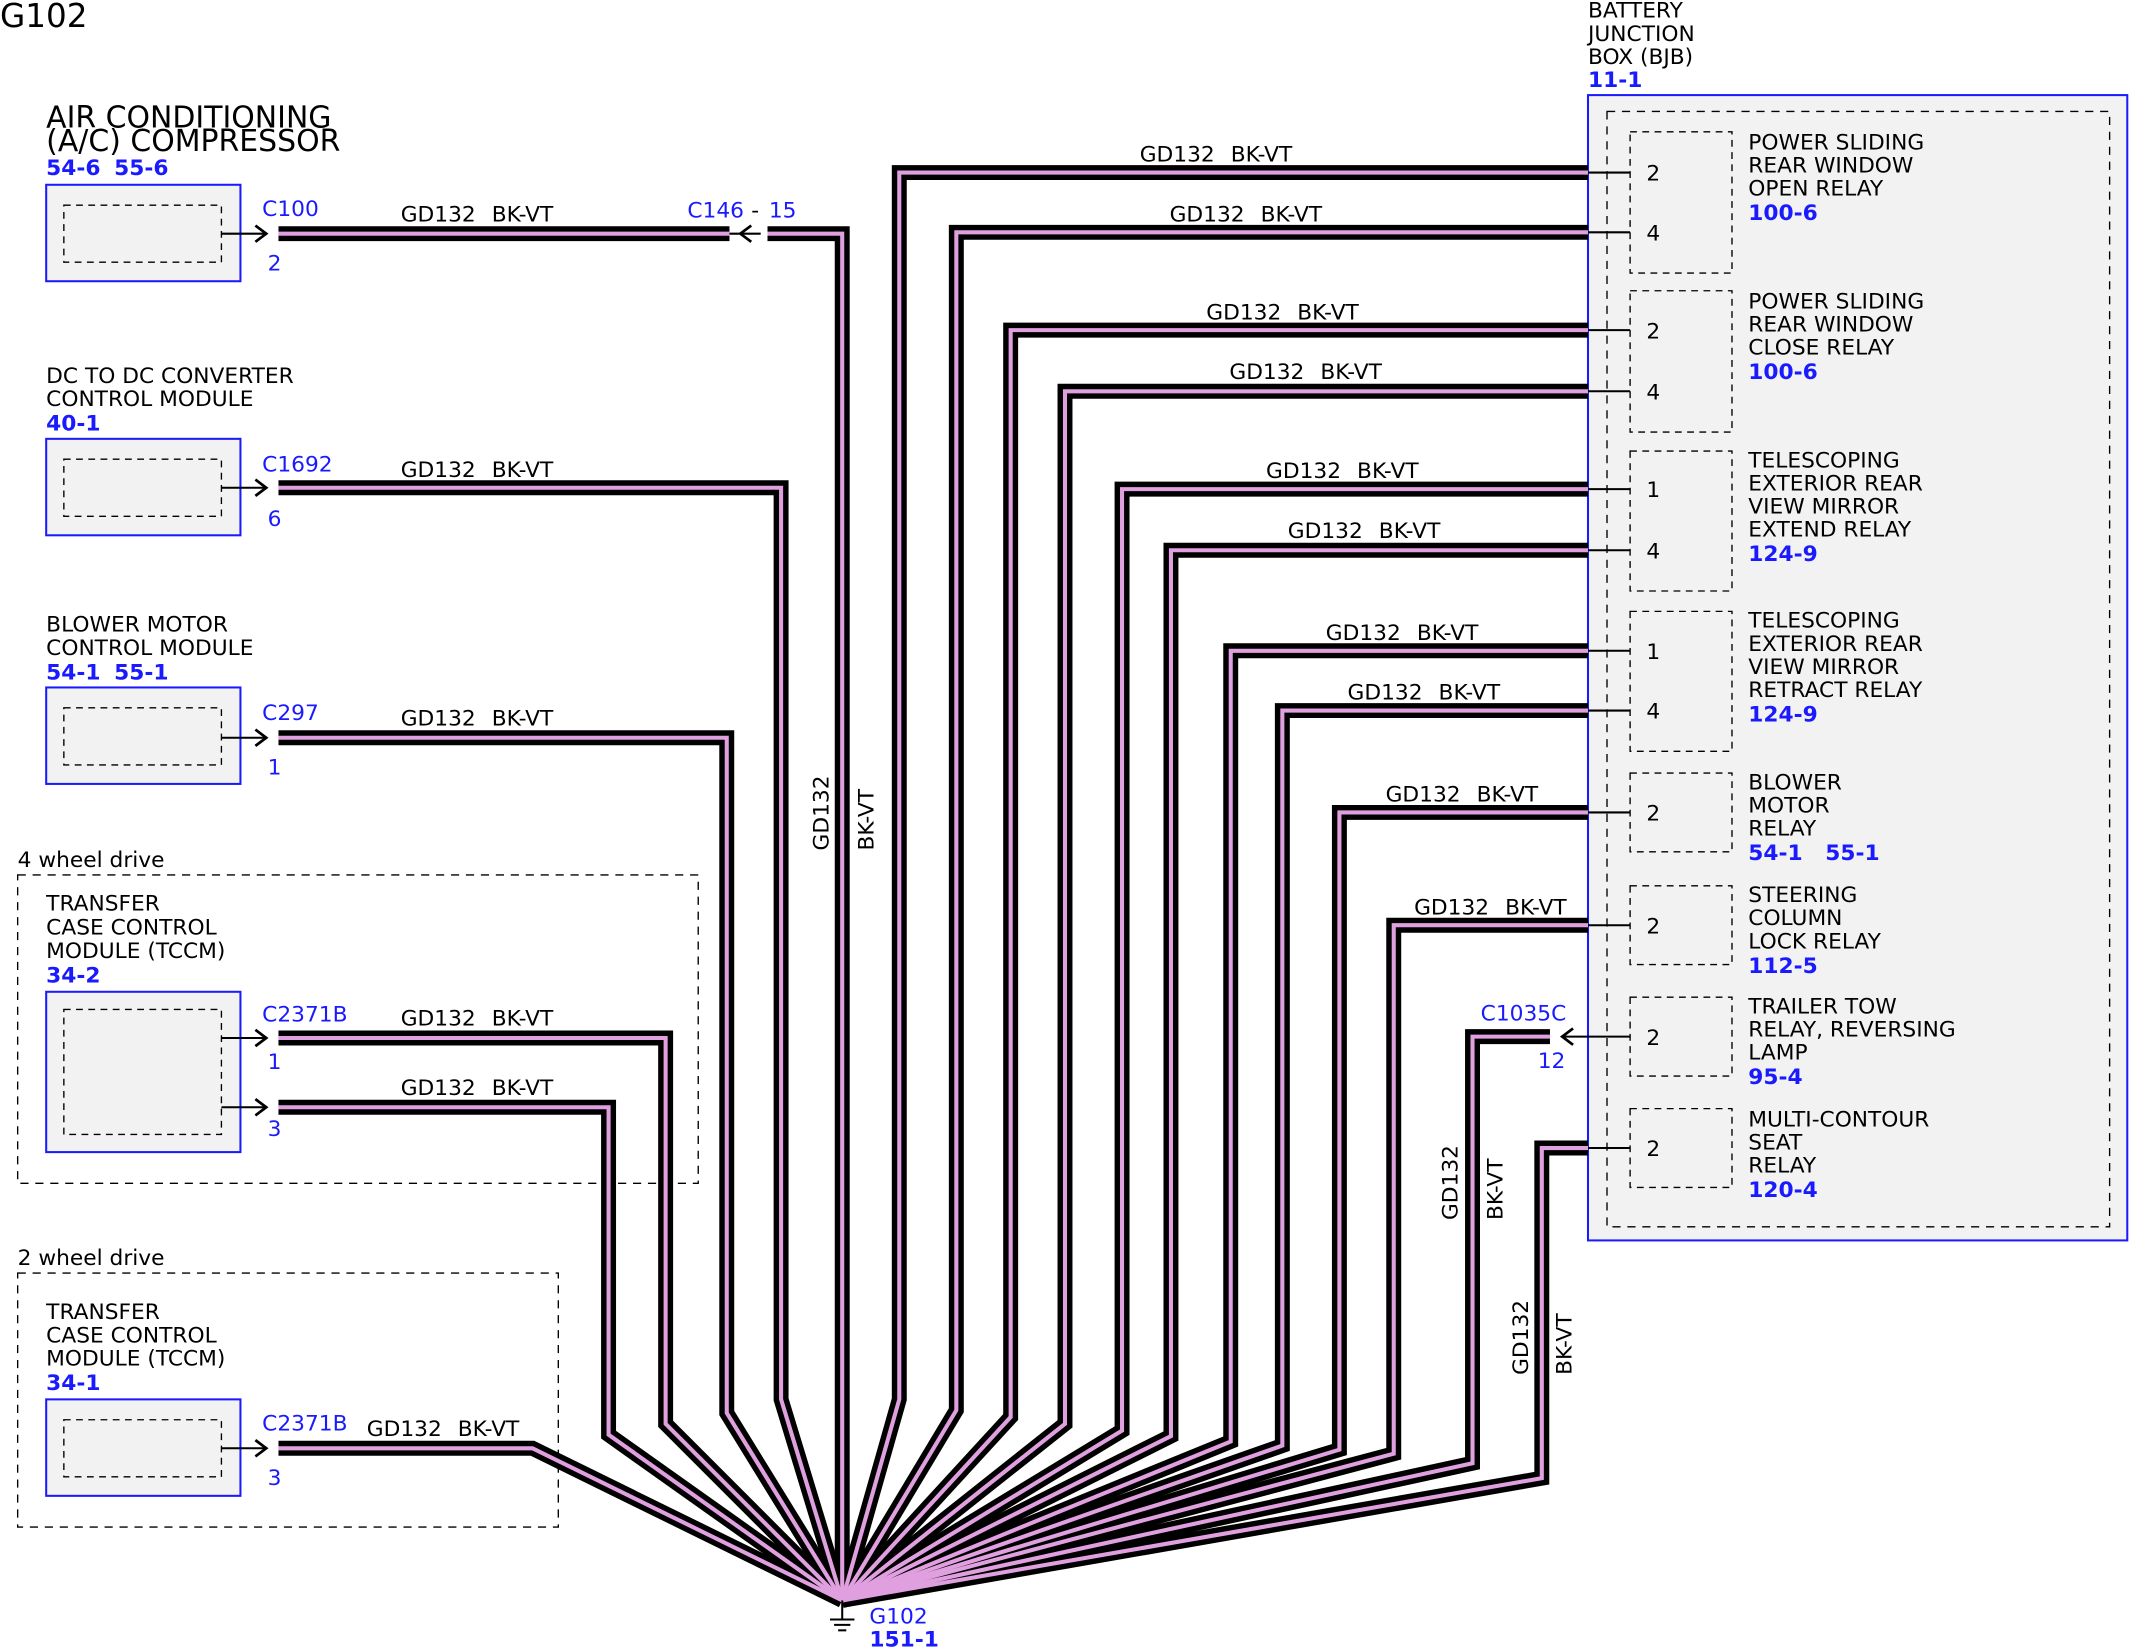 This screenshot has height=1648, width=2130. Describe the element at coordinates (1640, 57) in the screenshot. I see `svg-text: BOX (BJB)` at that location.